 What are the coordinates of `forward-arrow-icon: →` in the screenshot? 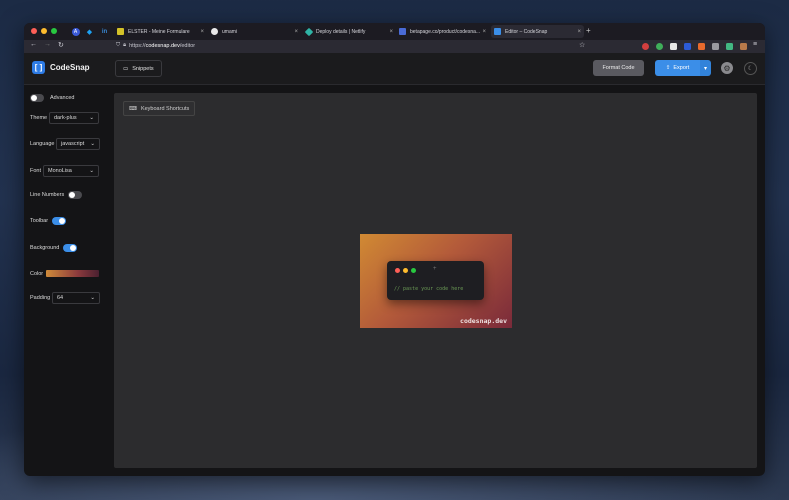 It's located at (47, 44).